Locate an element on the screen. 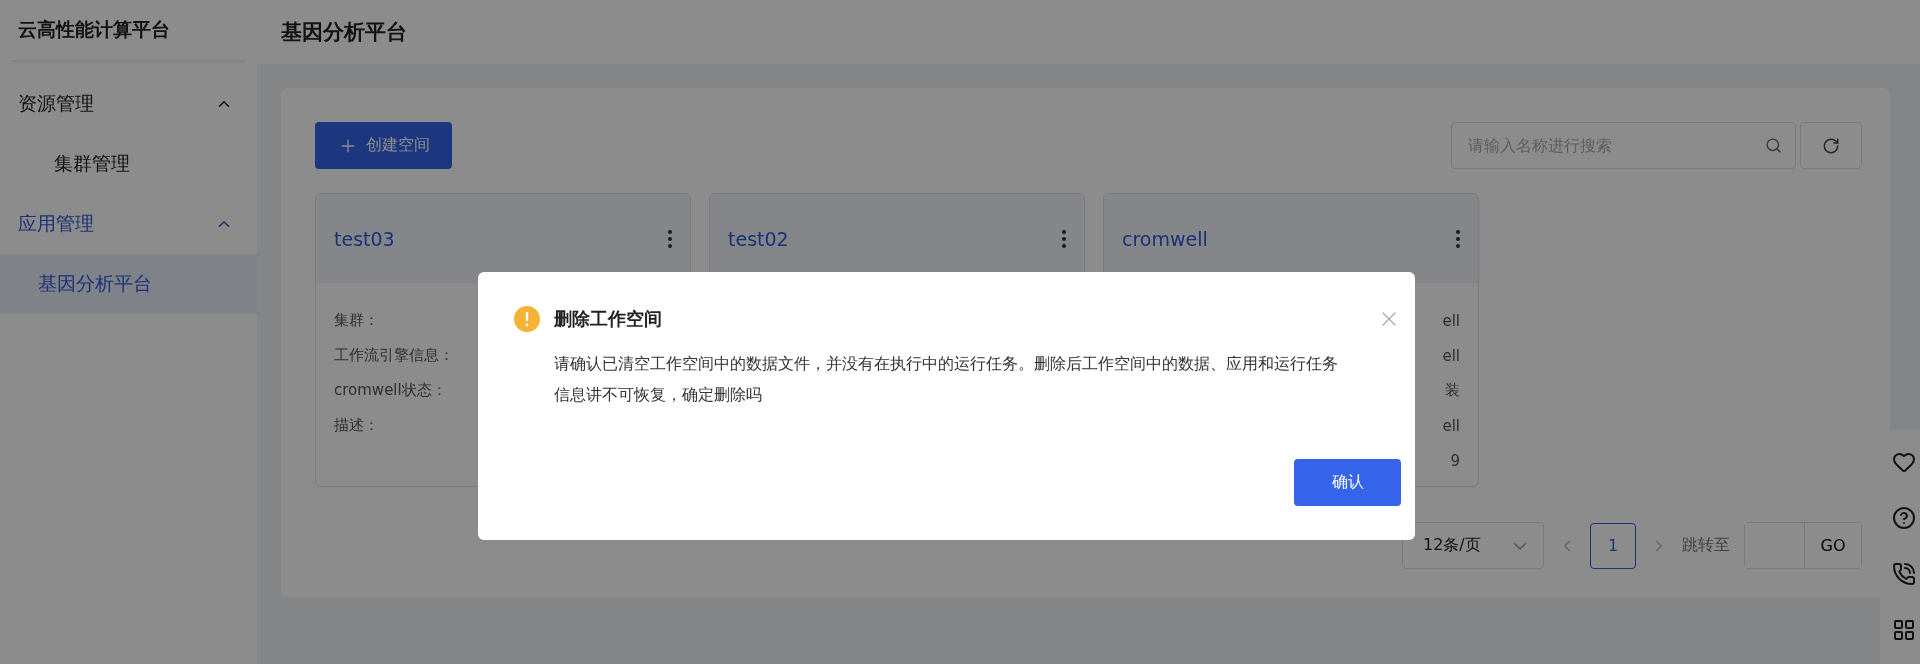 This screenshot has height=664, width=1920. menu-group: 应用管理 is located at coordinates (128, 224).